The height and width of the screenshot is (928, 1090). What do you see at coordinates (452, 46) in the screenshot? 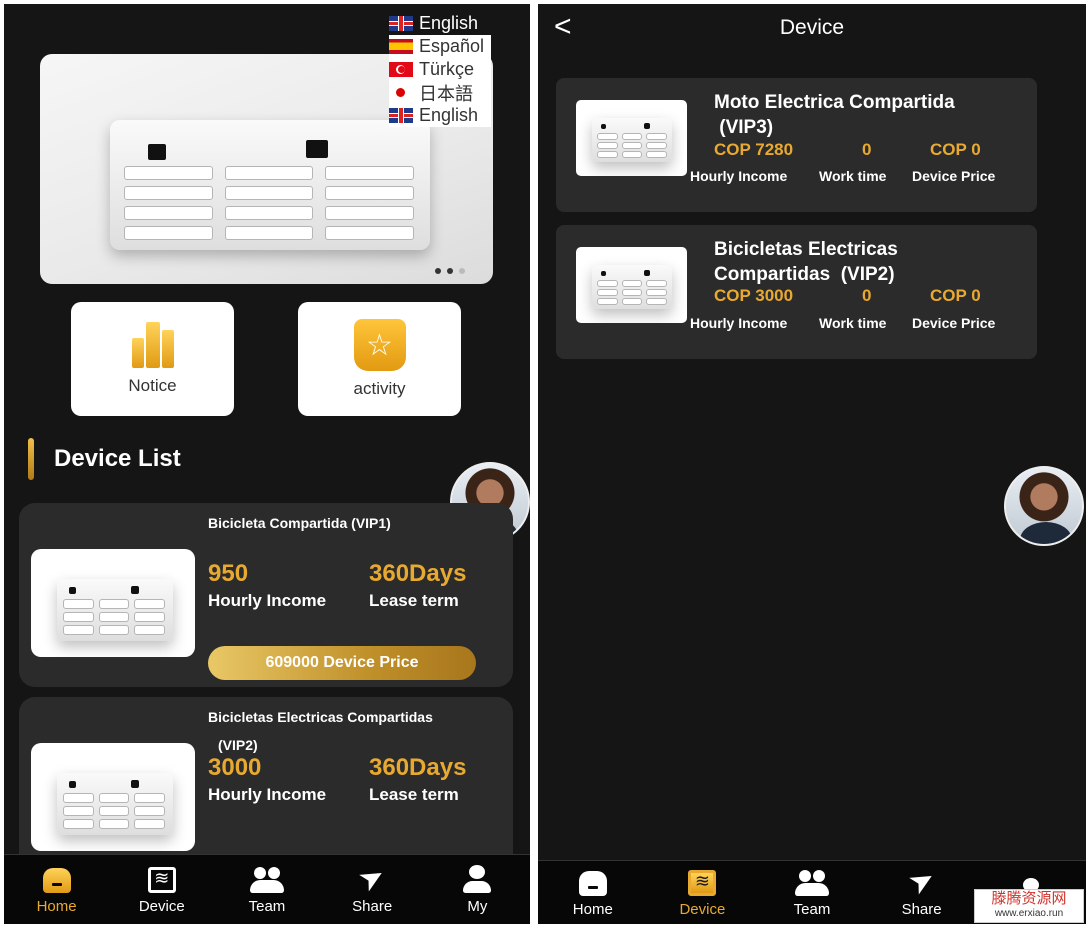
I see `language-label: Español` at bounding box center [452, 46].